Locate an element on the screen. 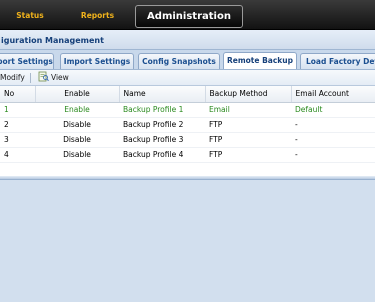 The height and width of the screenshot is (302, 375). table-row: 2 Disable Backup Profile 2 FTP - is located at coordinates (187, 125).